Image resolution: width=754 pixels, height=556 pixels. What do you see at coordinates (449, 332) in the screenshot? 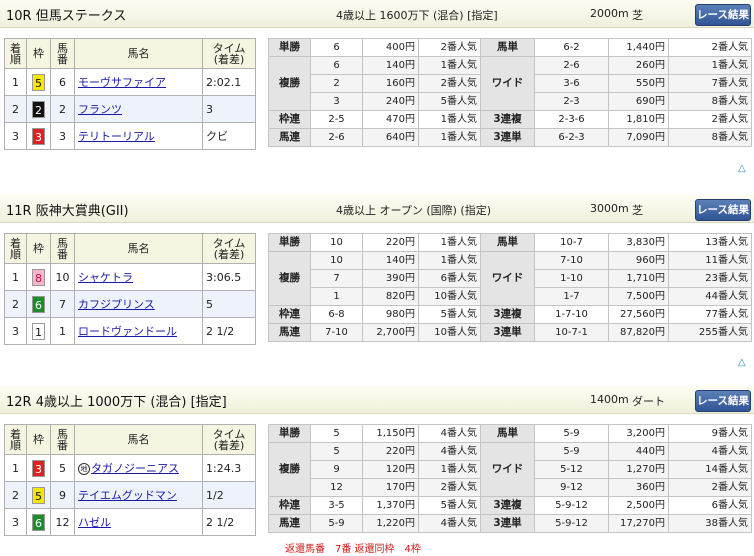
I see `popularity: 10番人気` at bounding box center [449, 332].